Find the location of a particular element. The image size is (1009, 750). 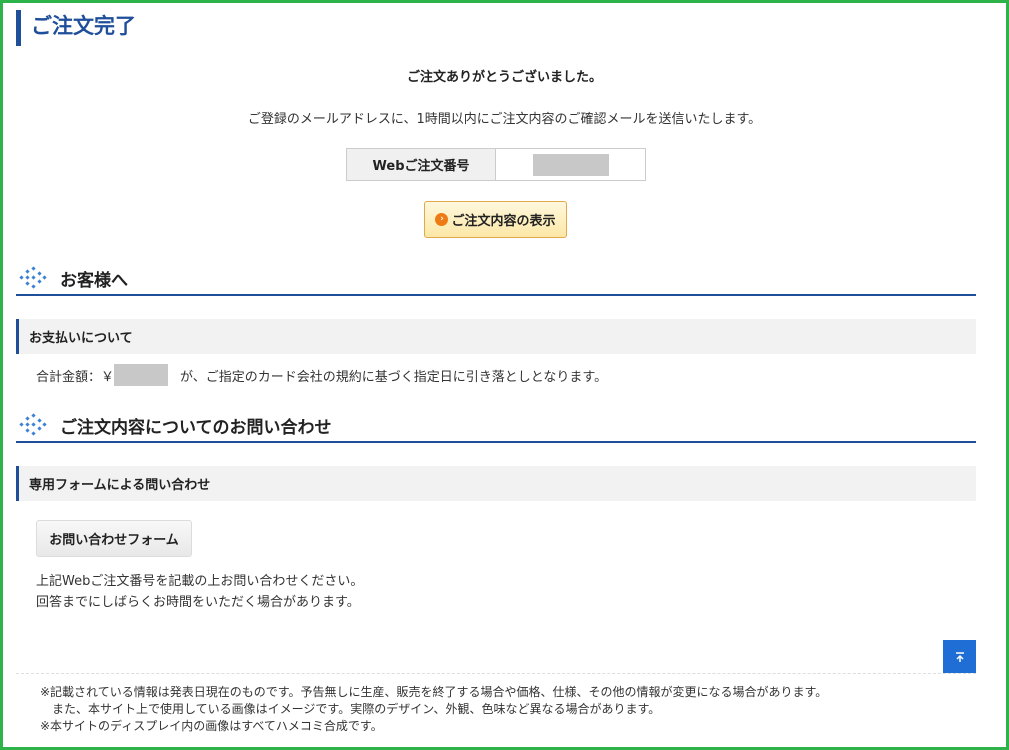

order-number-value is located at coordinates (570, 164).